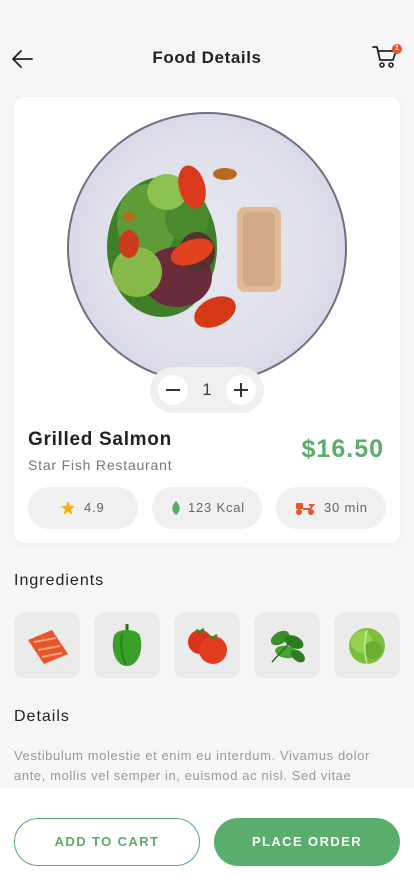 The width and height of the screenshot is (414, 896). I want to click on quantity-stepper: 1, so click(207, 390).